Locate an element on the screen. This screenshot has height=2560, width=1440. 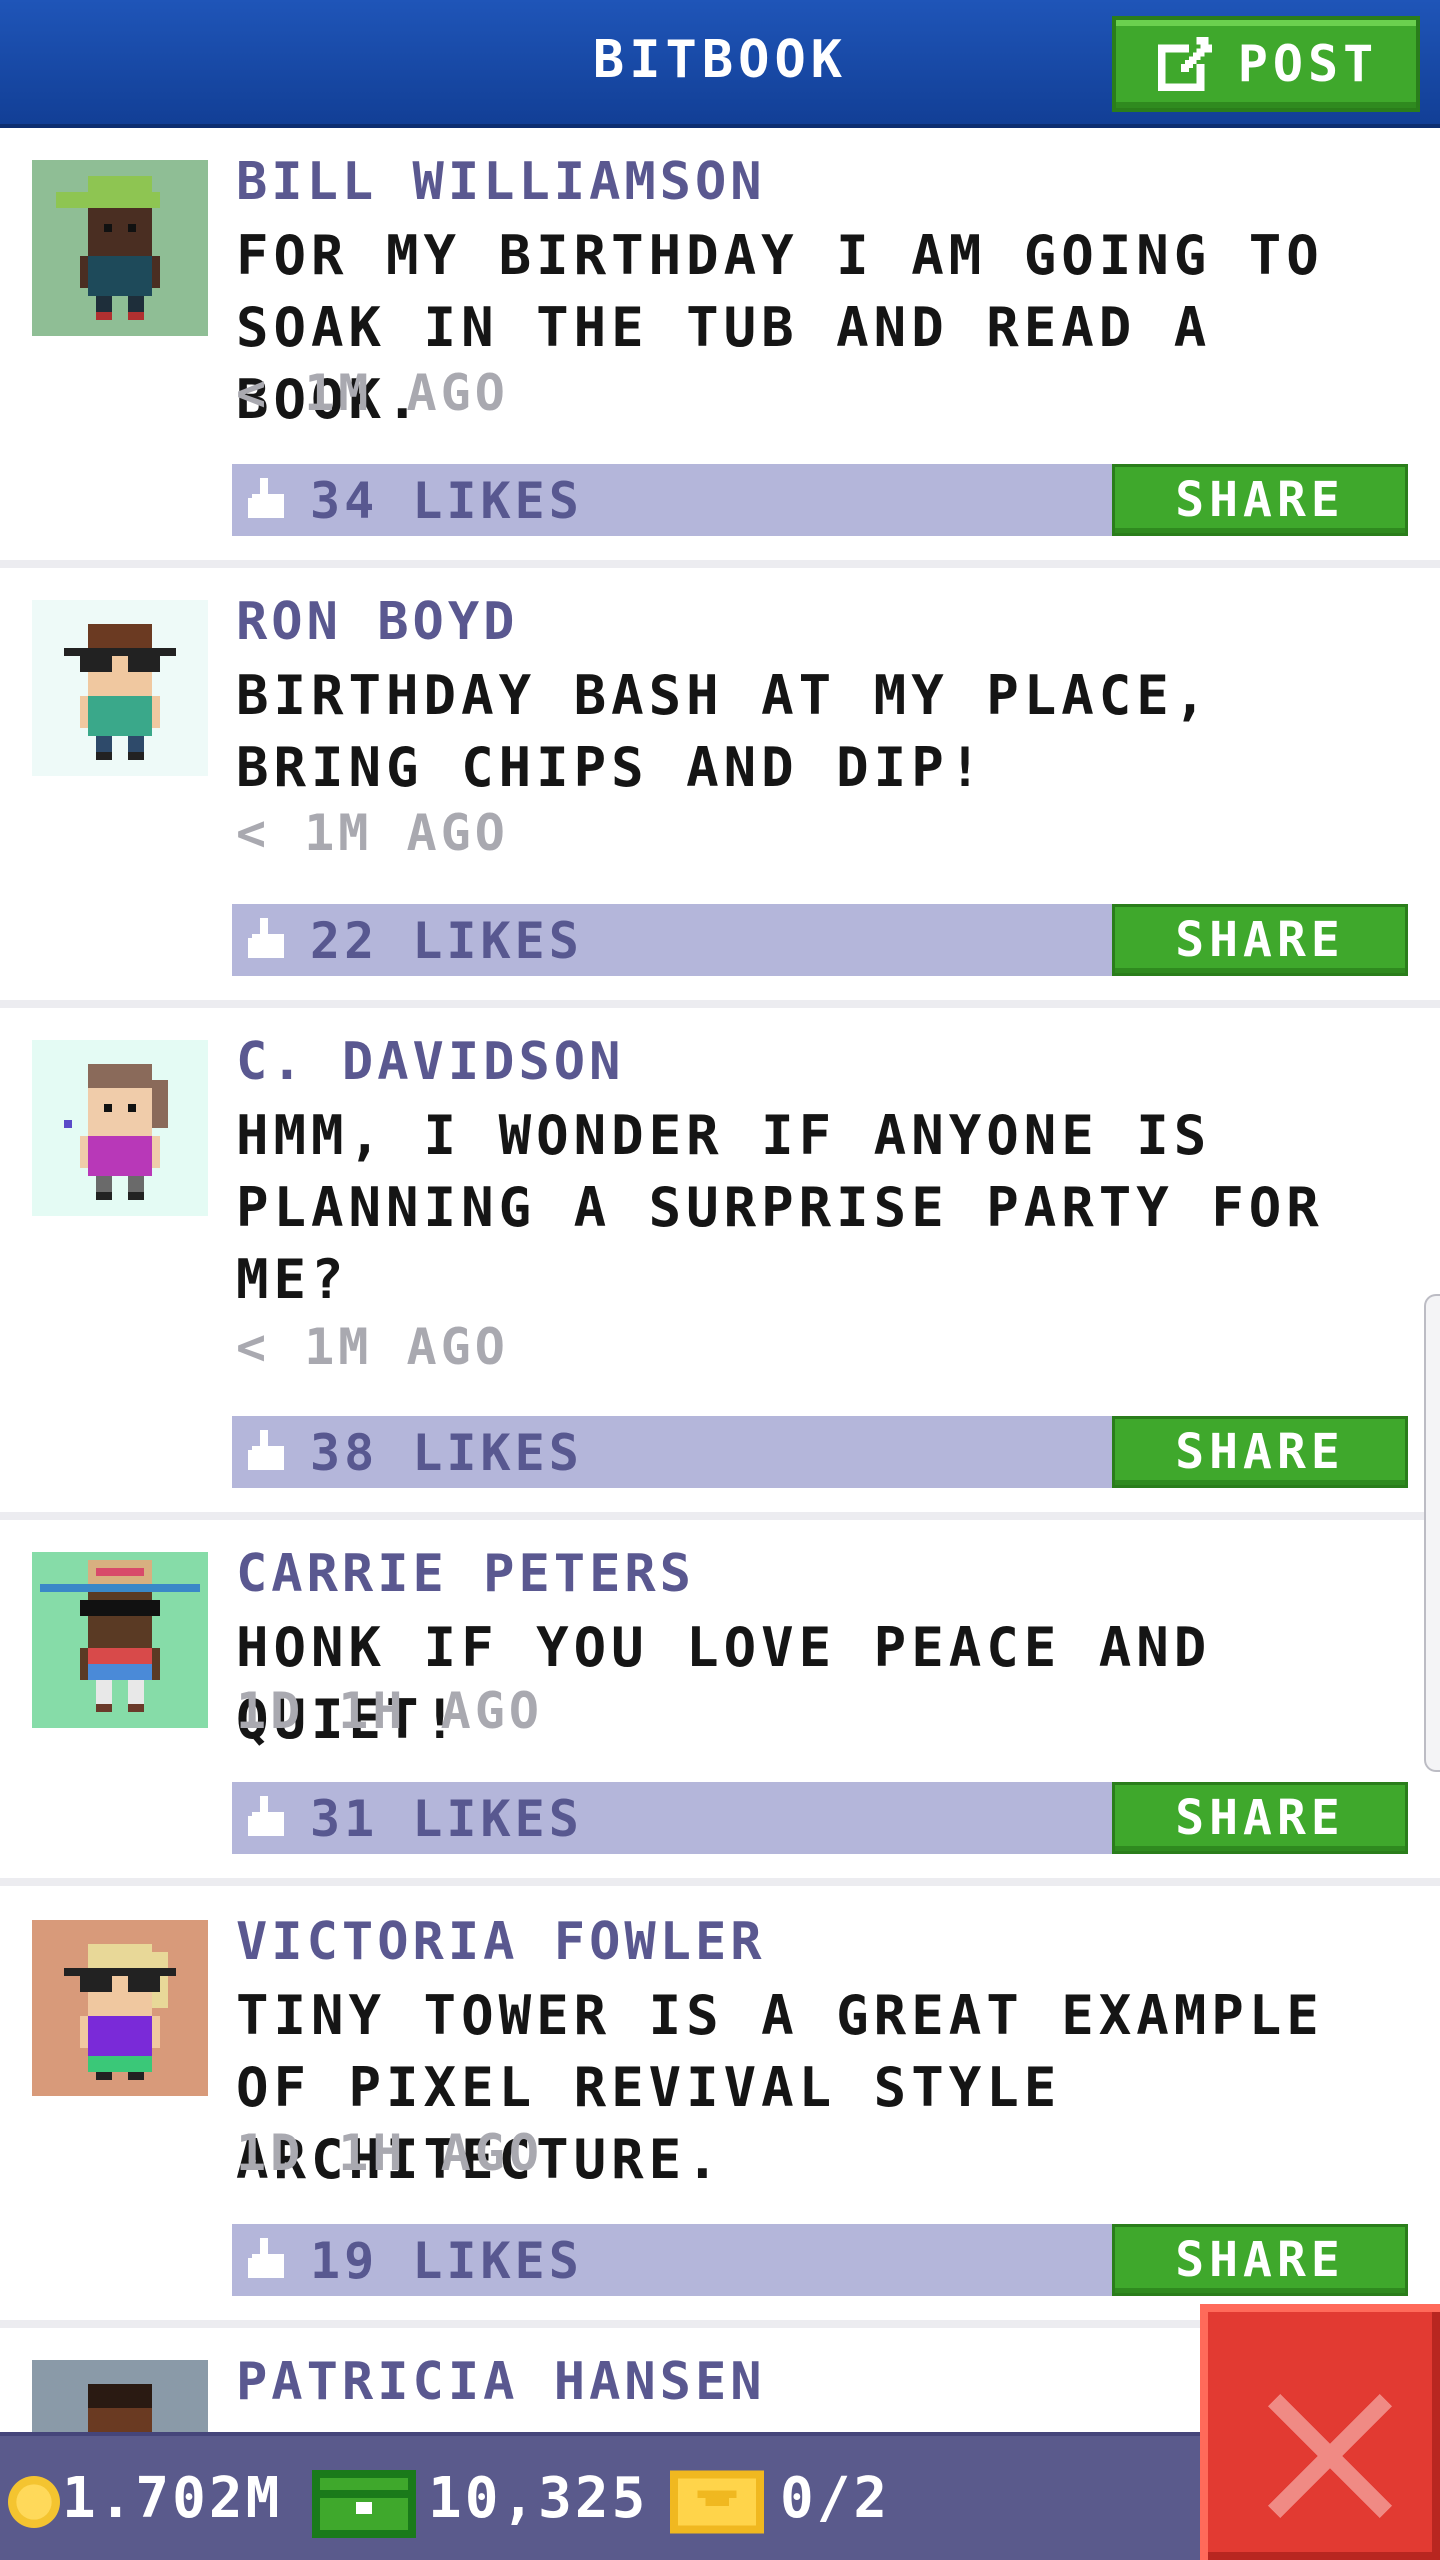
close-button is located at coordinates (1320, 2432).